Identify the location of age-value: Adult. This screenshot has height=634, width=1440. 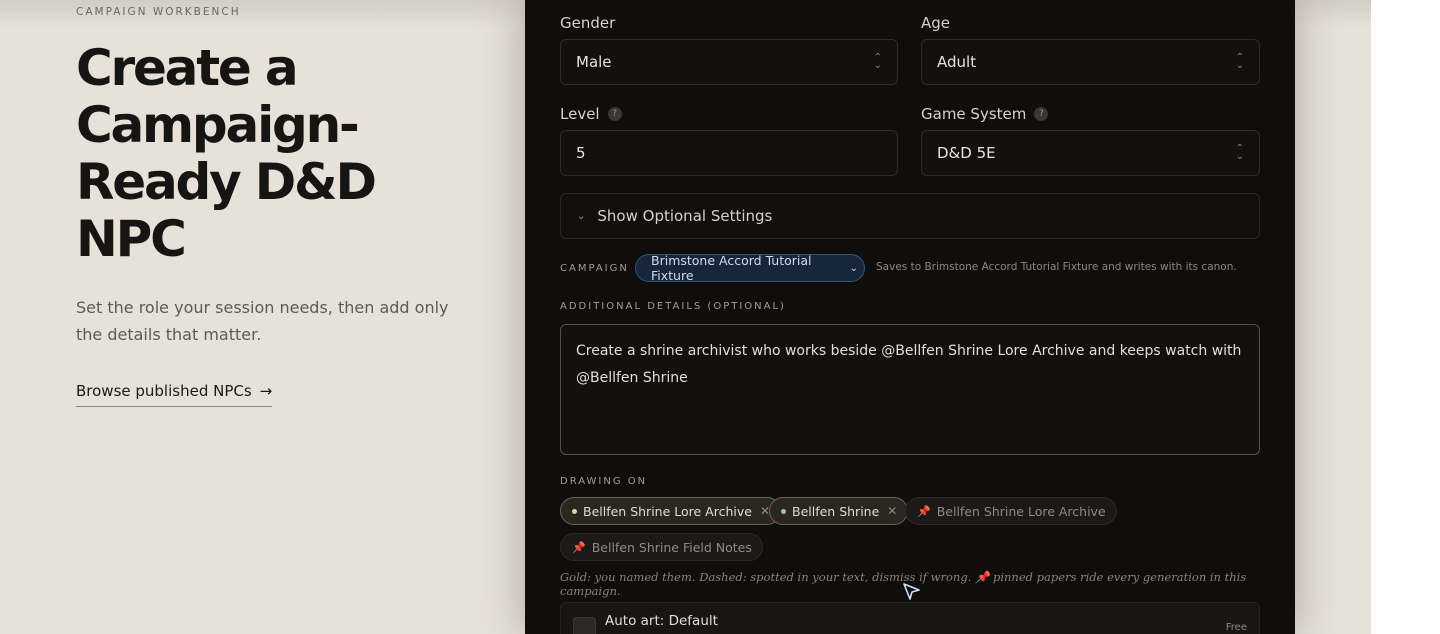
(957, 62).